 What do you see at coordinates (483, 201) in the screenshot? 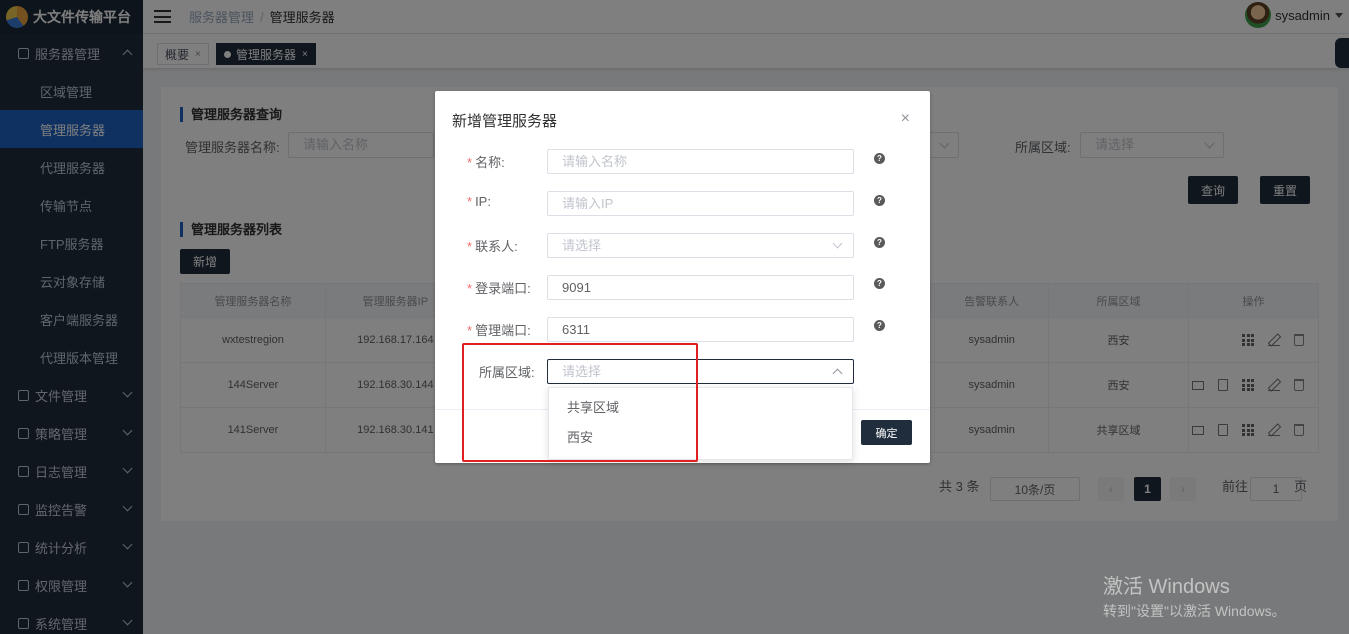
I see `label-text: IP:` at bounding box center [483, 201].